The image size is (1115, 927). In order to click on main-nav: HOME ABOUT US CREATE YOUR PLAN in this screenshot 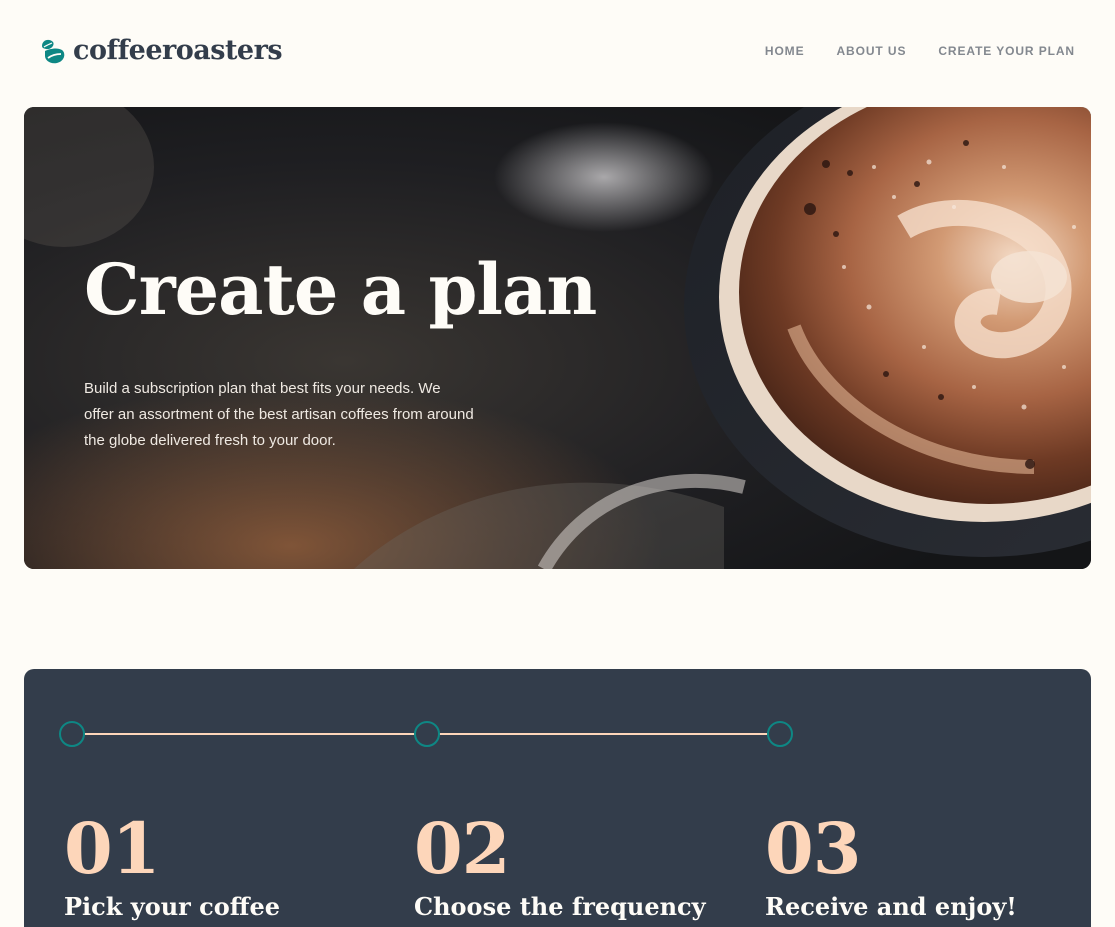, I will do `click(920, 51)`.